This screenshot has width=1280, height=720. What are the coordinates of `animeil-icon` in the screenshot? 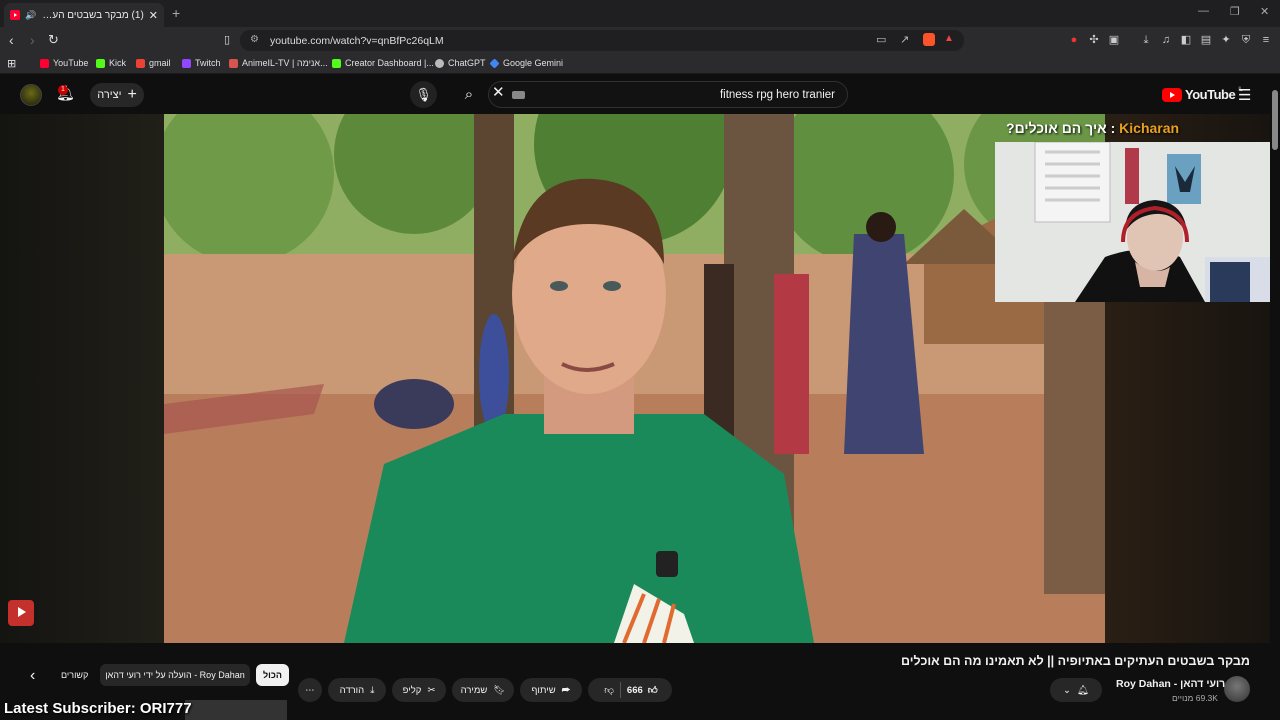 It's located at (233, 63).